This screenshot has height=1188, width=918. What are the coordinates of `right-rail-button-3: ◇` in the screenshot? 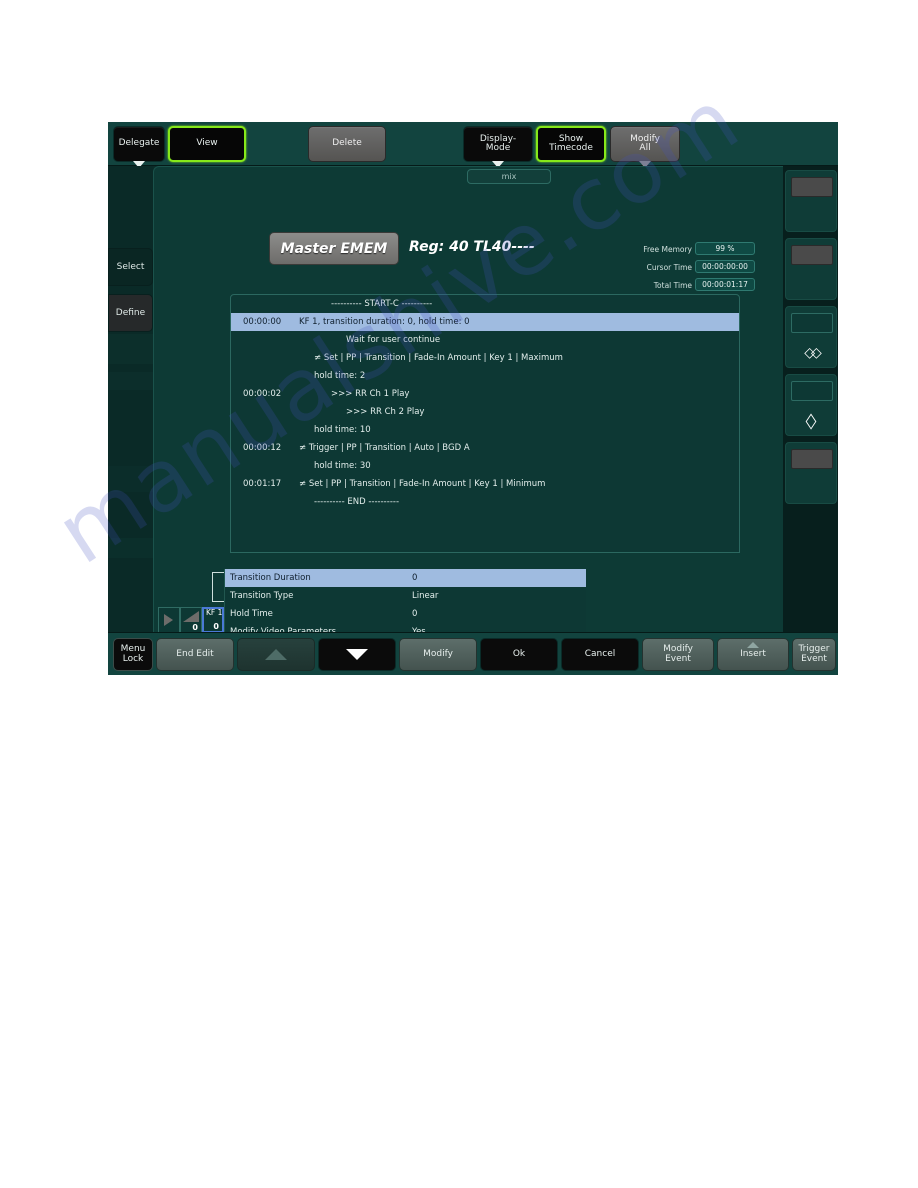 It's located at (811, 405).